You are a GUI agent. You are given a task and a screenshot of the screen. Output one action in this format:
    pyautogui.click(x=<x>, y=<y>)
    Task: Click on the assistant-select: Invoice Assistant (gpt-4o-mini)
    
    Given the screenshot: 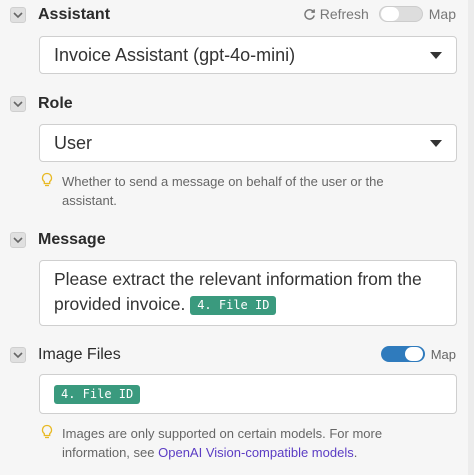 What is the action you would take?
    pyautogui.click(x=248, y=55)
    